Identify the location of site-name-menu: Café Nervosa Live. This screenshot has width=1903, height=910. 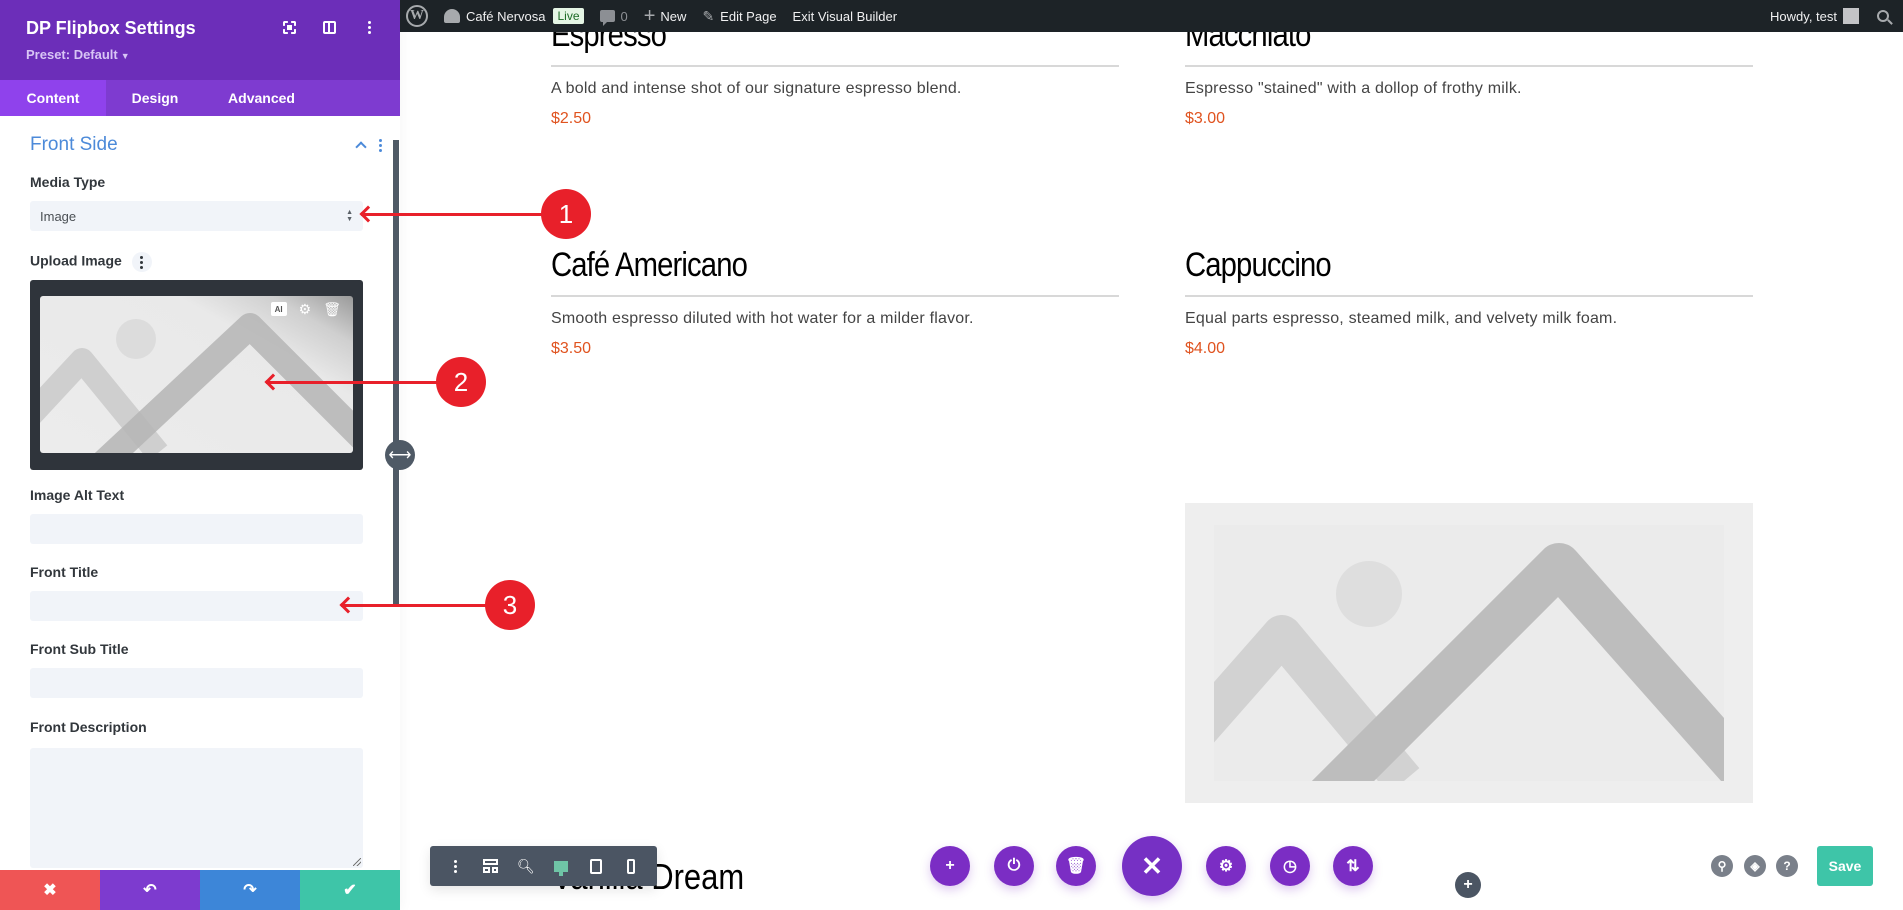
(514, 16).